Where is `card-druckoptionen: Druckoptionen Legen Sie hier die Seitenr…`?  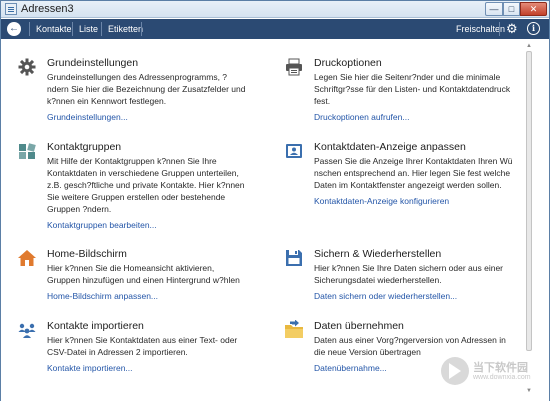 card-druckoptionen: Druckoptionen Legen Sie hier die Seitenr… is located at coordinates (397, 92).